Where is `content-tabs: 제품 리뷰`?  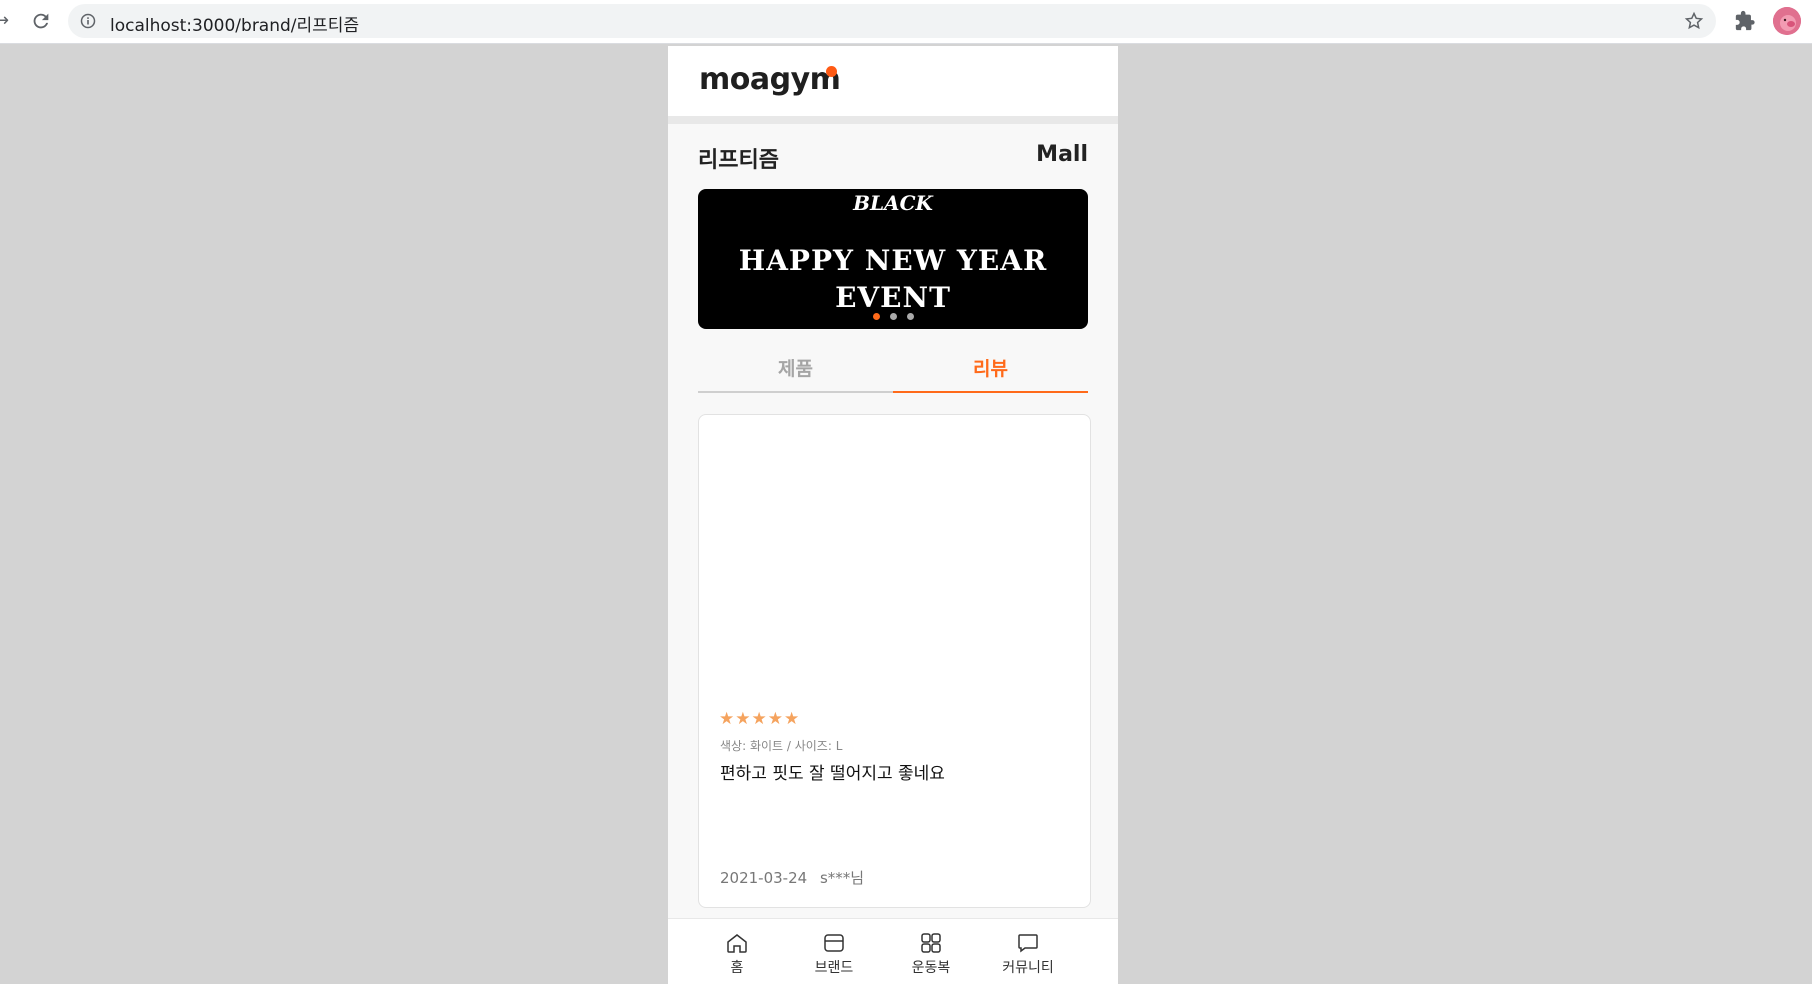 content-tabs: 제품 리뷰 is located at coordinates (893, 371).